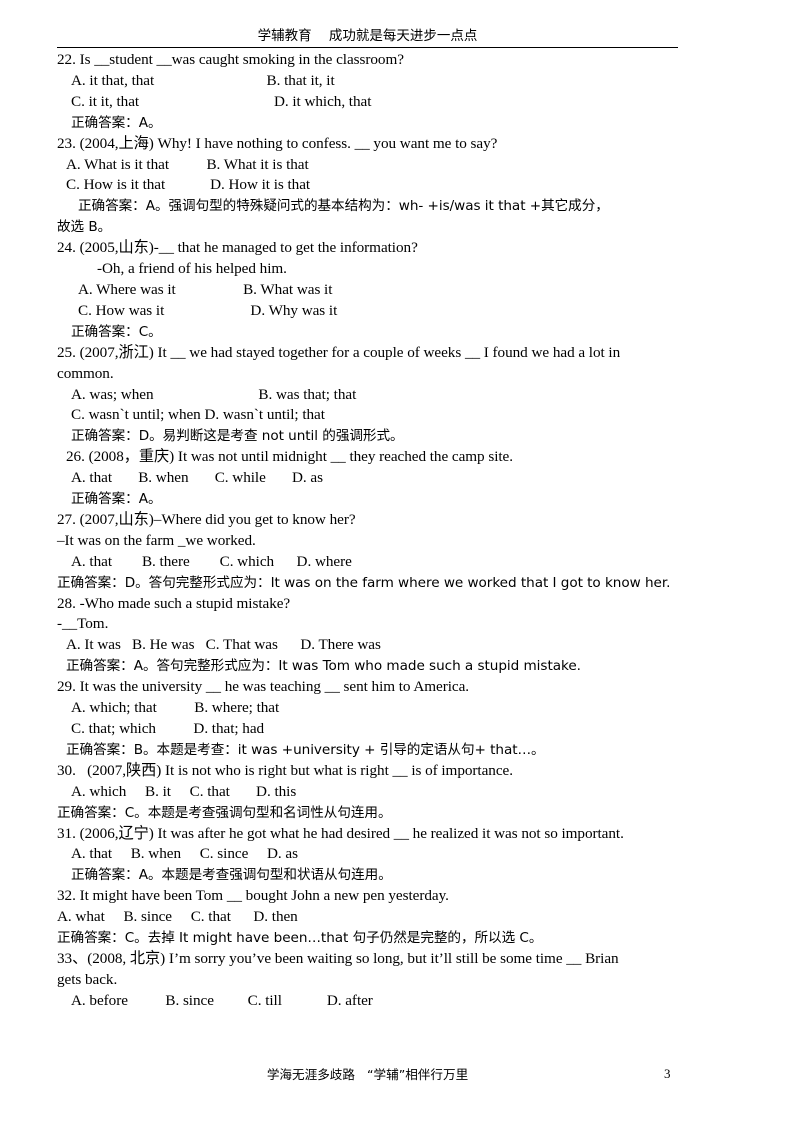 The width and height of the screenshot is (794, 1123). I want to click on question-22-options-1: A. it that, that B. that it, it, so click(203, 80).